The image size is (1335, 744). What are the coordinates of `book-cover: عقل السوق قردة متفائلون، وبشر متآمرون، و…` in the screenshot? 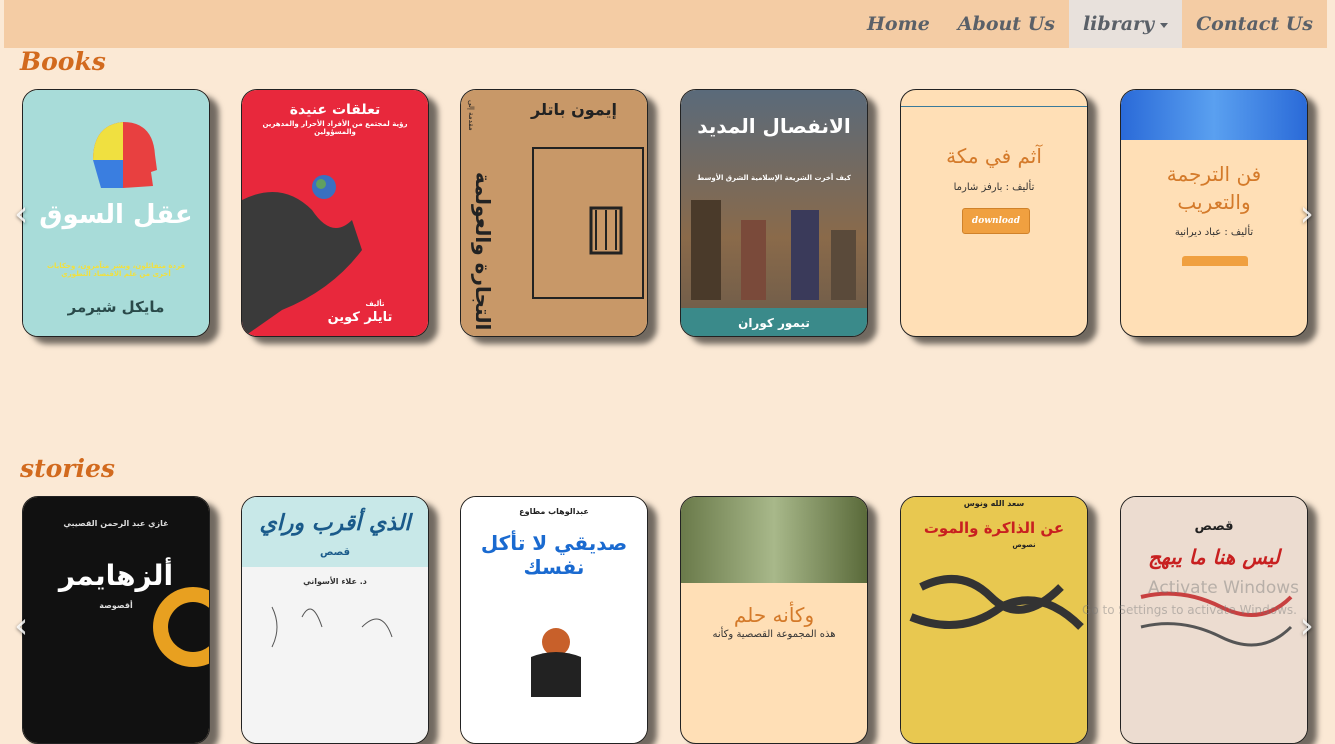 It's located at (116, 213).